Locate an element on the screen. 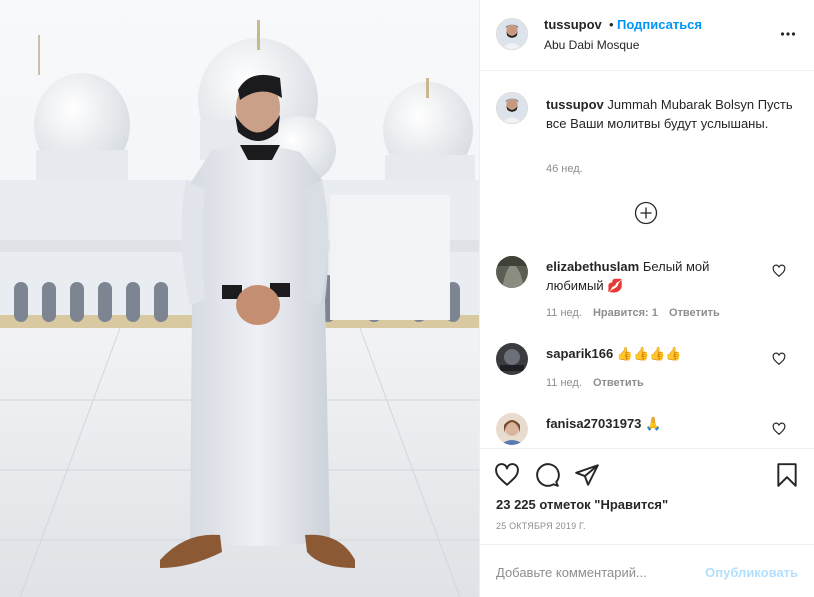 The width and height of the screenshot is (814, 597). heart-icon is located at coordinates (507, 475).